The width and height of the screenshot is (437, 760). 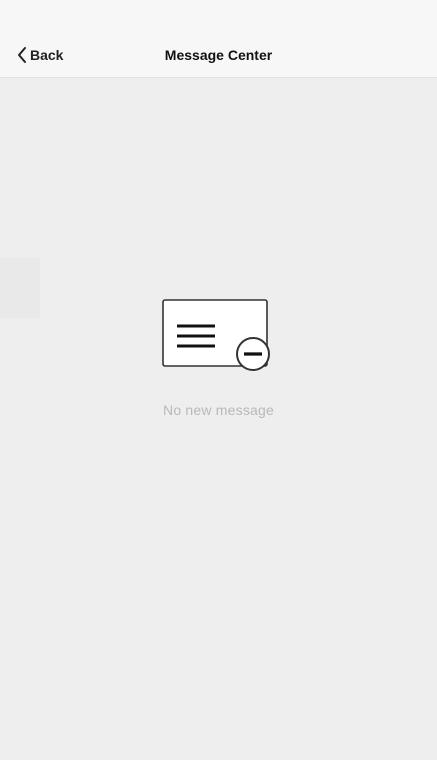 I want to click on empty-state-message: No new message, so click(x=218, y=410).